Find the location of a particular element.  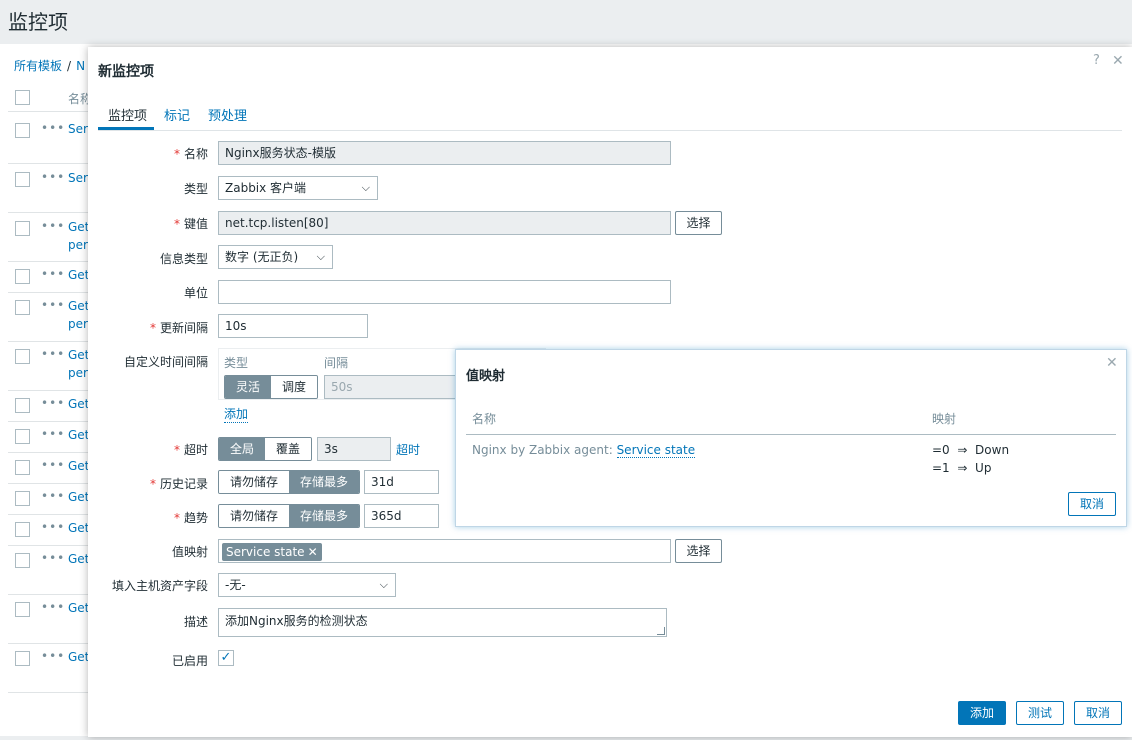

tab-preprocessing: 预处理 is located at coordinates (227, 114).